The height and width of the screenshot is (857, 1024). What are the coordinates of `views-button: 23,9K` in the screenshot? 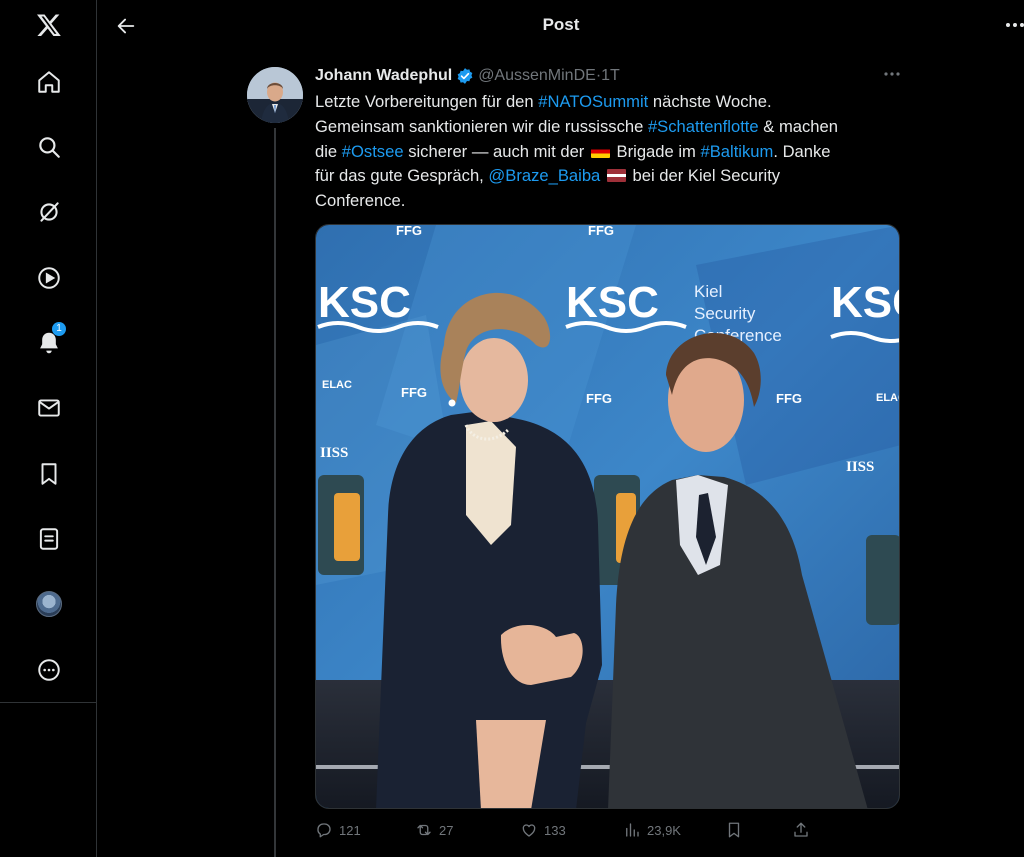 It's located at (652, 830).